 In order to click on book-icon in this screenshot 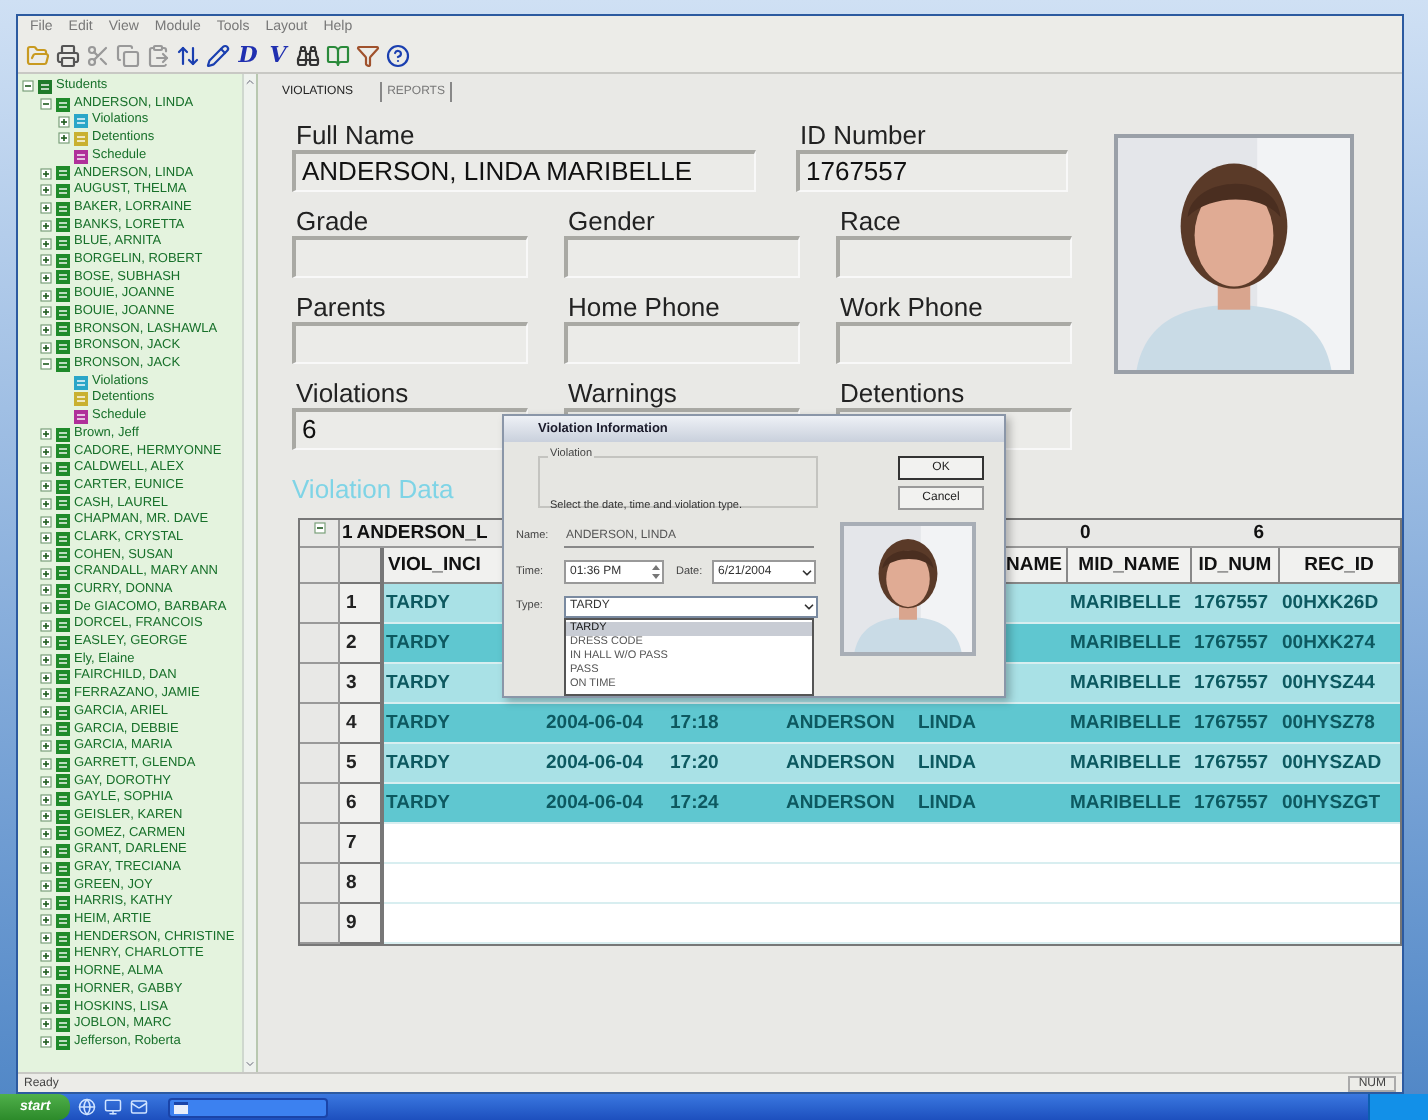, I will do `click(338, 55)`.